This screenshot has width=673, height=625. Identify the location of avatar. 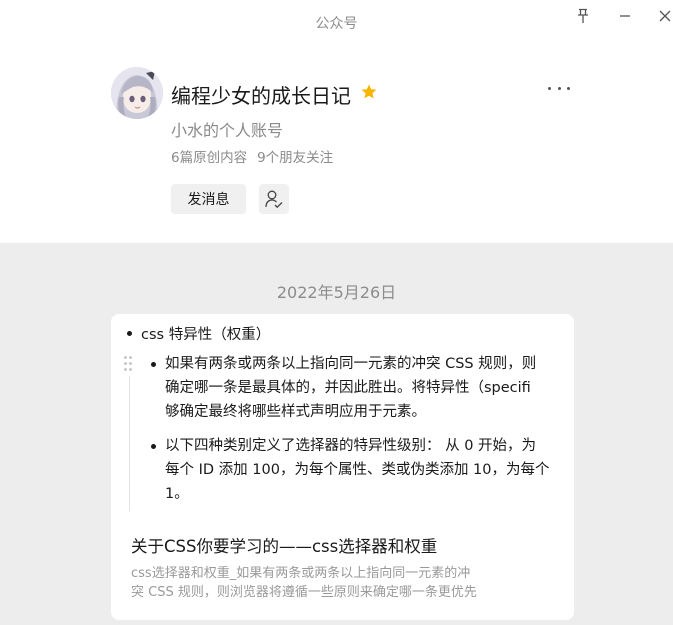
(137, 93).